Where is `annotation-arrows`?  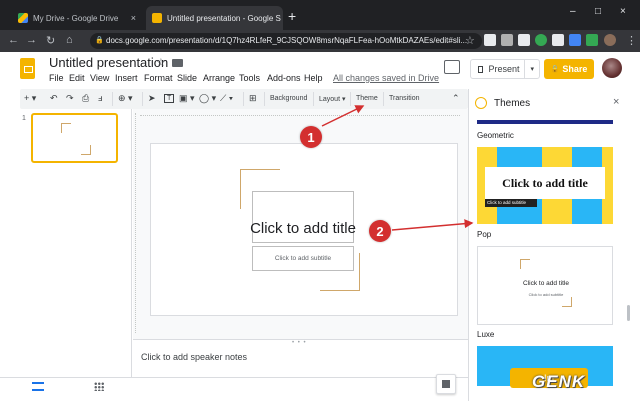 annotation-arrows is located at coordinates (397, 168).